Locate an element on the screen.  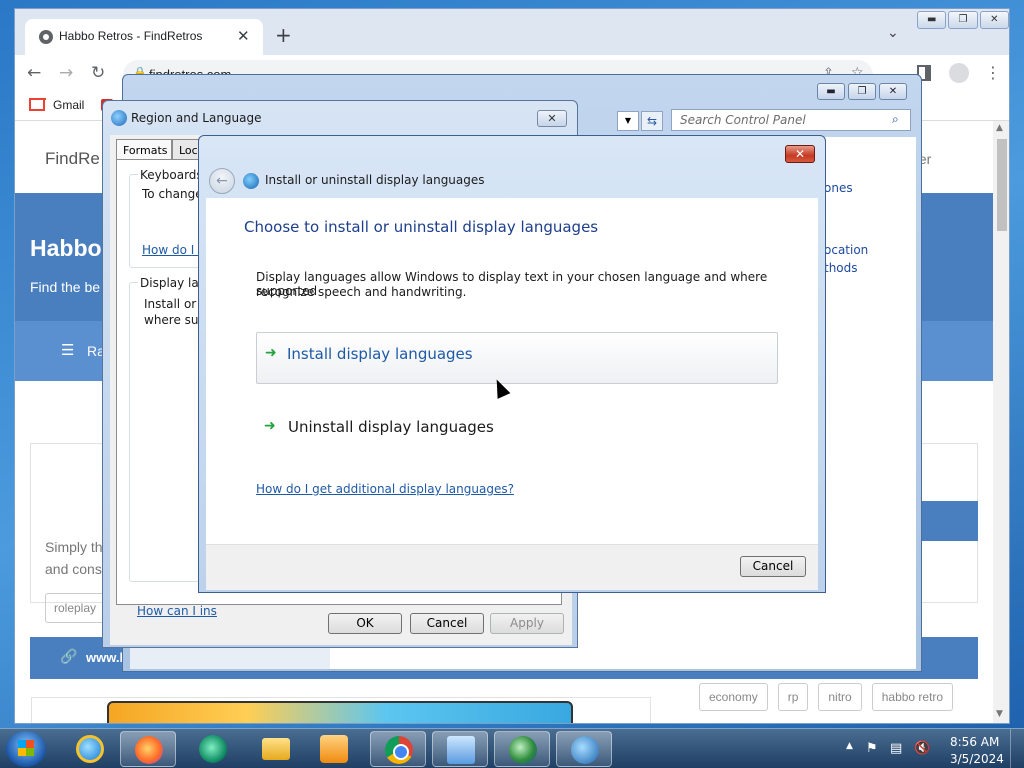
volume-muted-icon: 🔇 is located at coordinates (922, 748).